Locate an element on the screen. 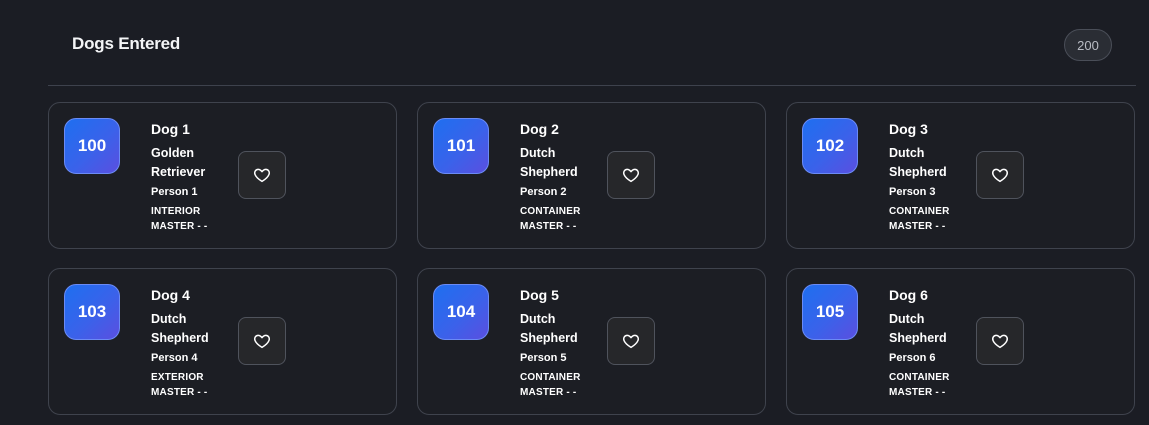  dog-breed: Golden Retriever is located at coordinates (178, 162).